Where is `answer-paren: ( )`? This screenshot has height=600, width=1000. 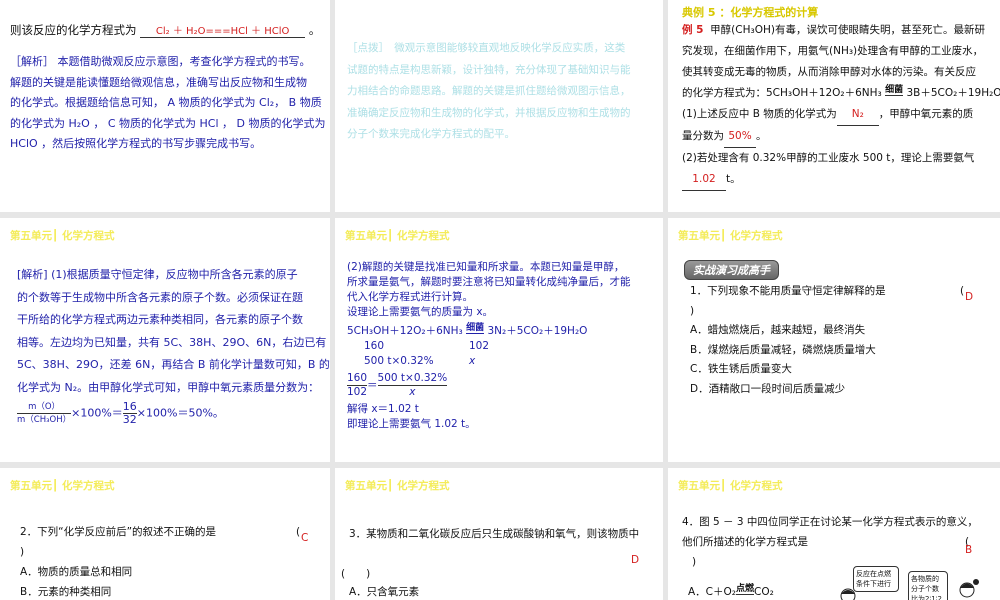
answer-paren: ( ) is located at coordinates (356, 574).